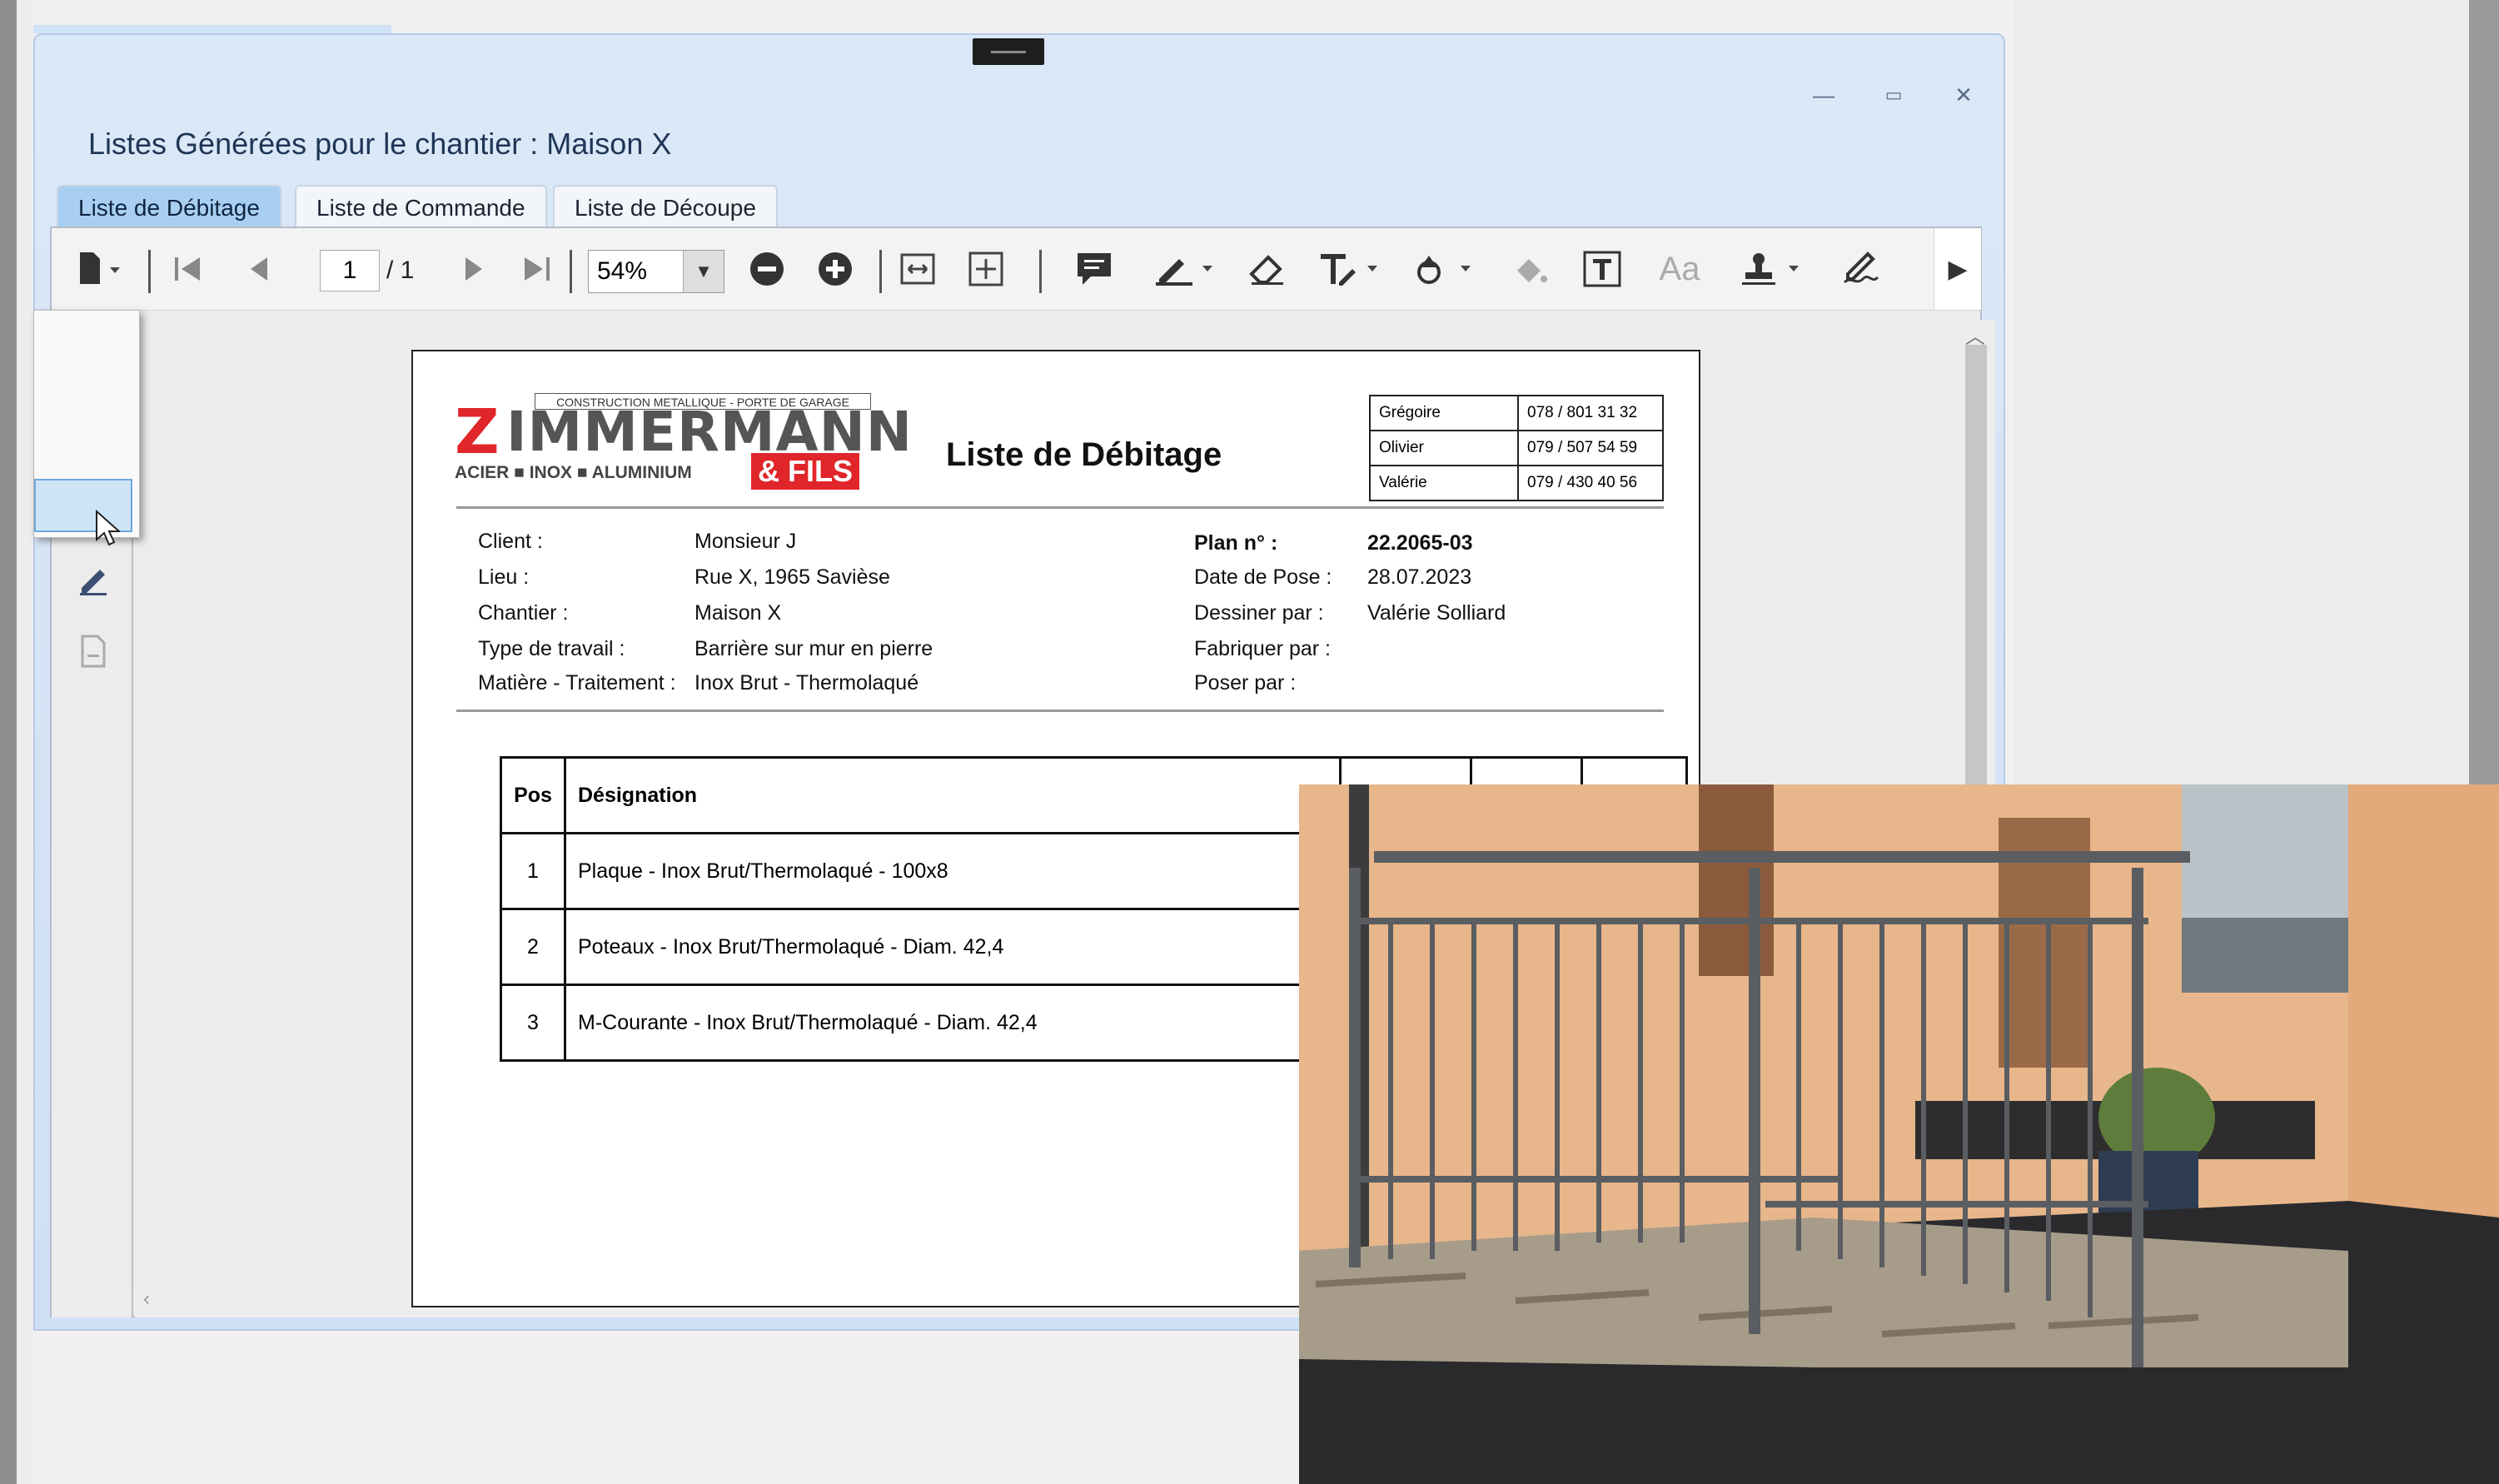  What do you see at coordinates (986, 269) in the screenshot?
I see `fit-page-icon` at bounding box center [986, 269].